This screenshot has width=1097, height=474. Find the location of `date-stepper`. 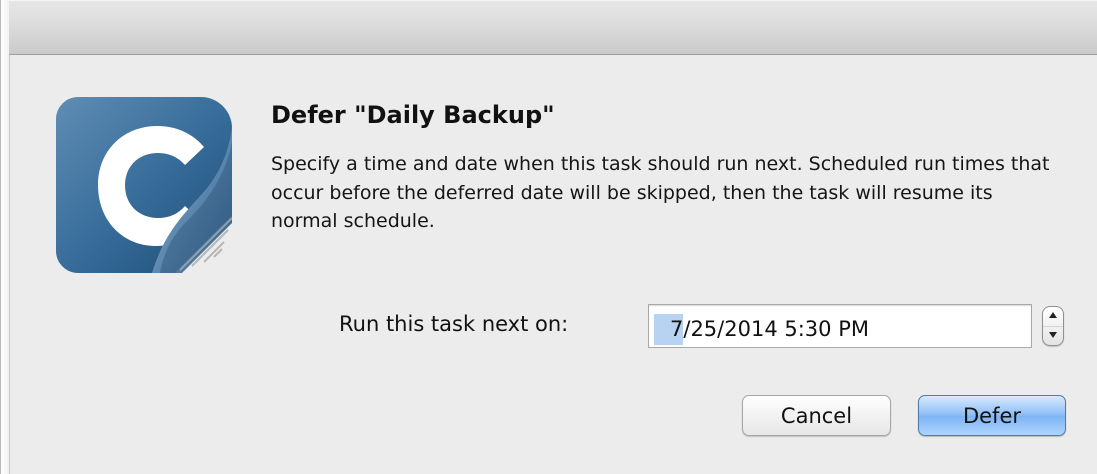

date-stepper is located at coordinates (1053, 326).